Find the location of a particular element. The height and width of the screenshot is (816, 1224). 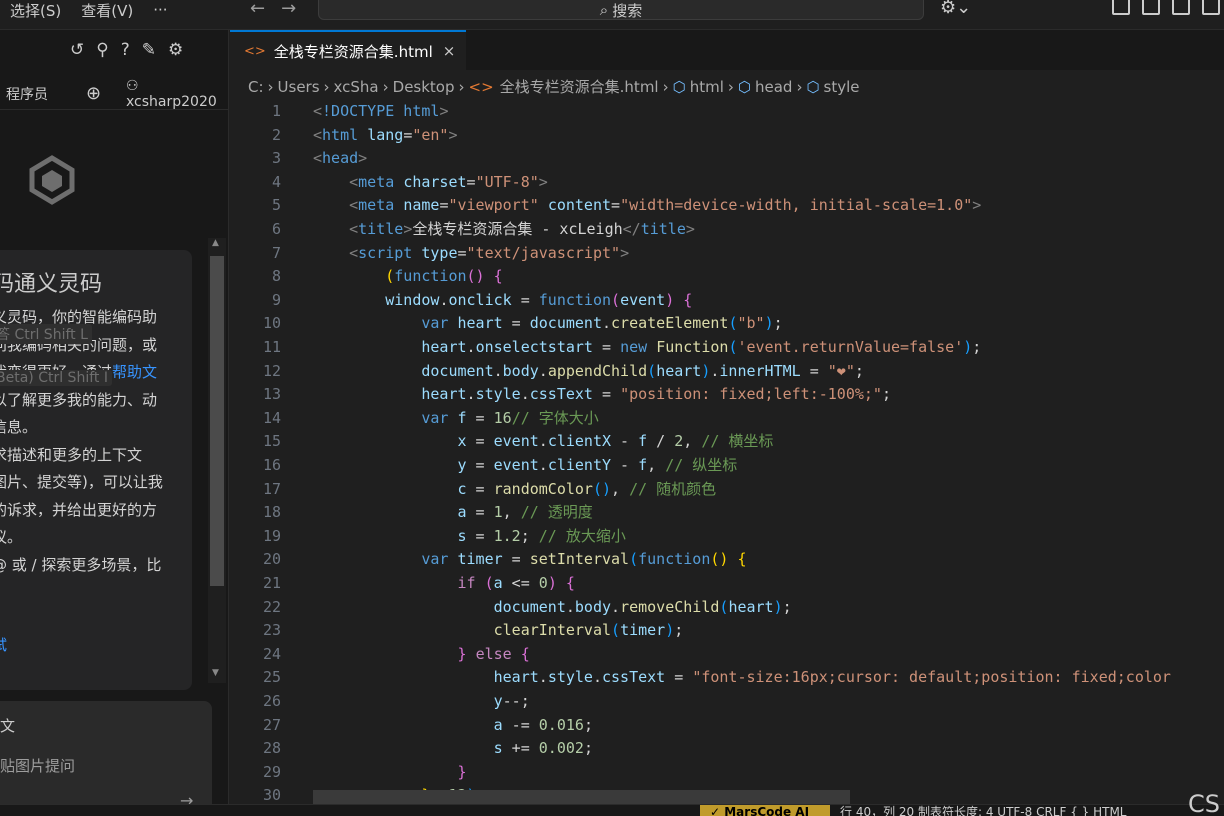

toggle-sidebar-icon is located at coordinates (1151, 7).